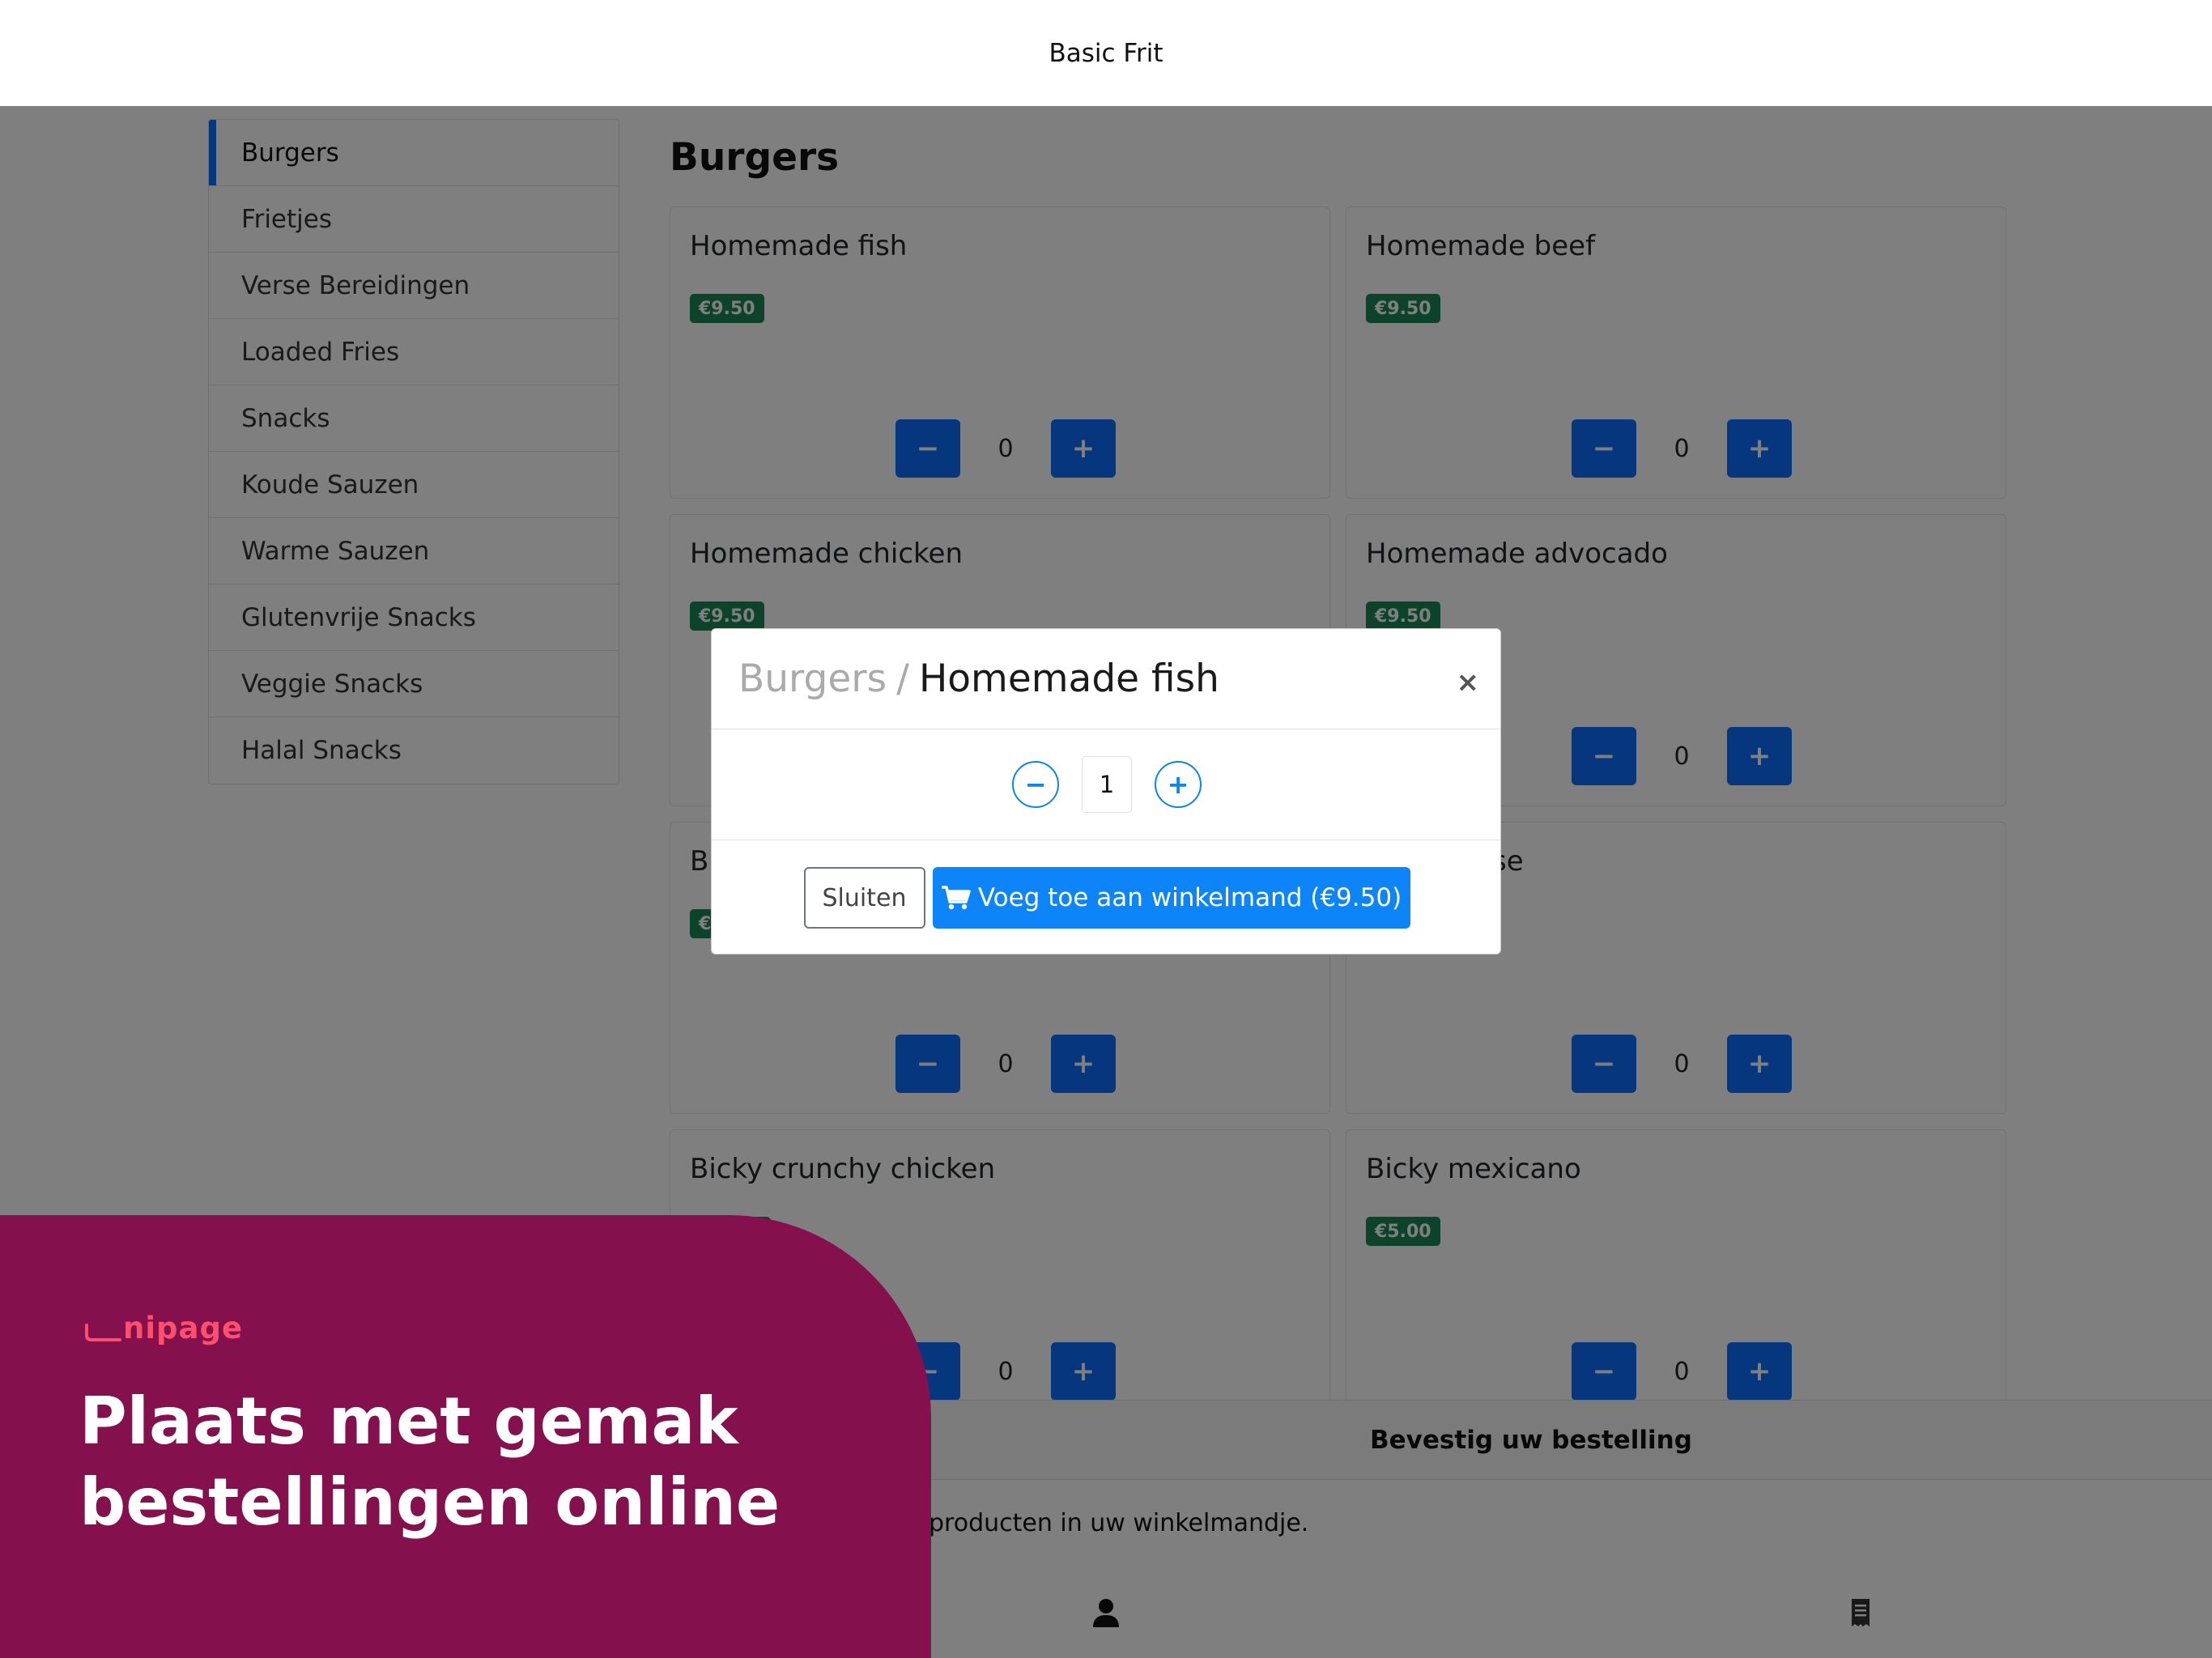 The height and width of the screenshot is (1658, 2212). Describe the element at coordinates (1069, 679) in the screenshot. I see `modal-product-title: Homemade fish` at that location.